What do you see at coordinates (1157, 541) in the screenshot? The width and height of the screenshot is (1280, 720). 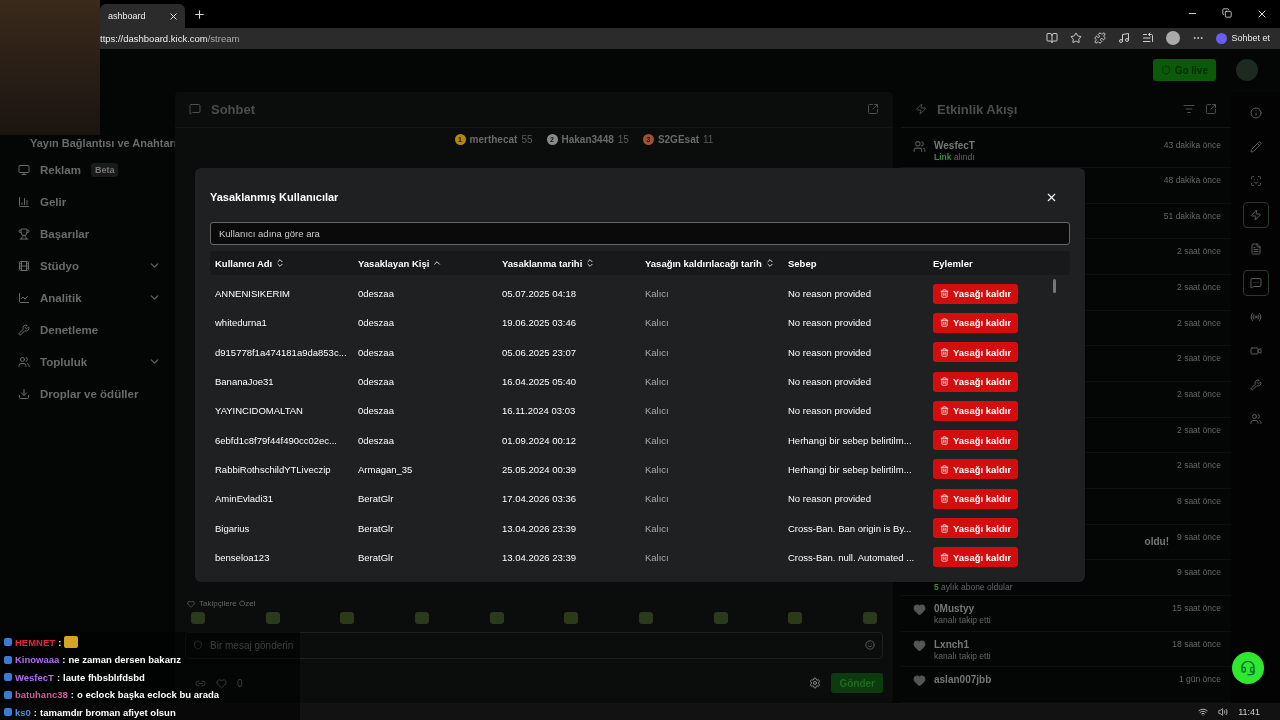 I see `activity-user: oldu!` at bounding box center [1157, 541].